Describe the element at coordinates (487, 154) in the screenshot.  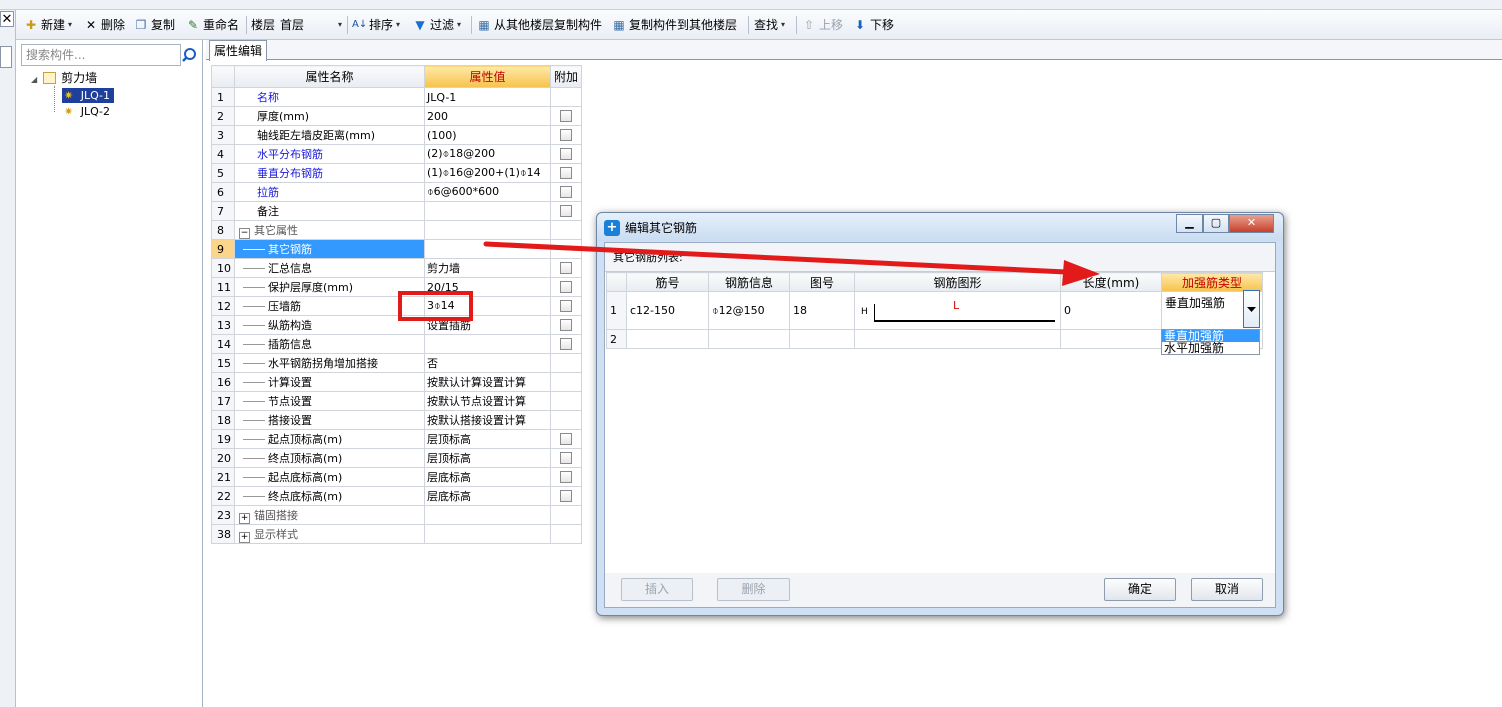
I see `property-value: (2)⌽18@200` at that location.